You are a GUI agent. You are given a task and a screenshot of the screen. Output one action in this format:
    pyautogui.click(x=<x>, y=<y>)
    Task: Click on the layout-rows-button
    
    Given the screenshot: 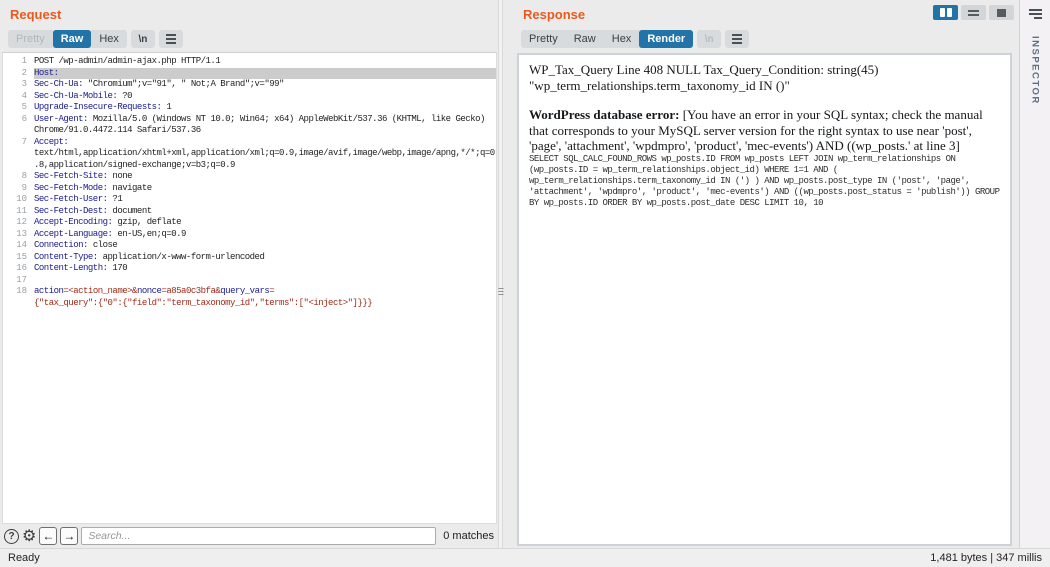 What is the action you would take?
    pyautogui.click(x=973, y=12)
    